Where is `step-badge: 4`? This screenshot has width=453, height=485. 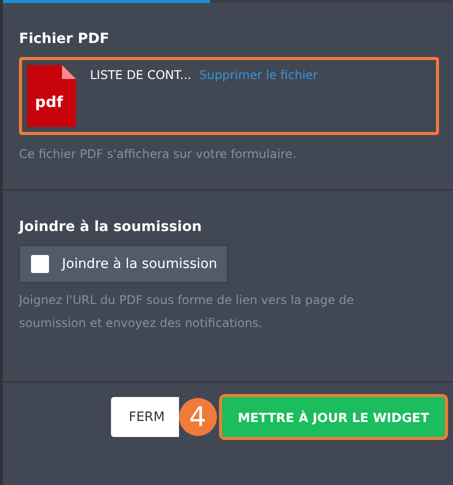 step-badge: 4 is located at coordinates (197, 417).